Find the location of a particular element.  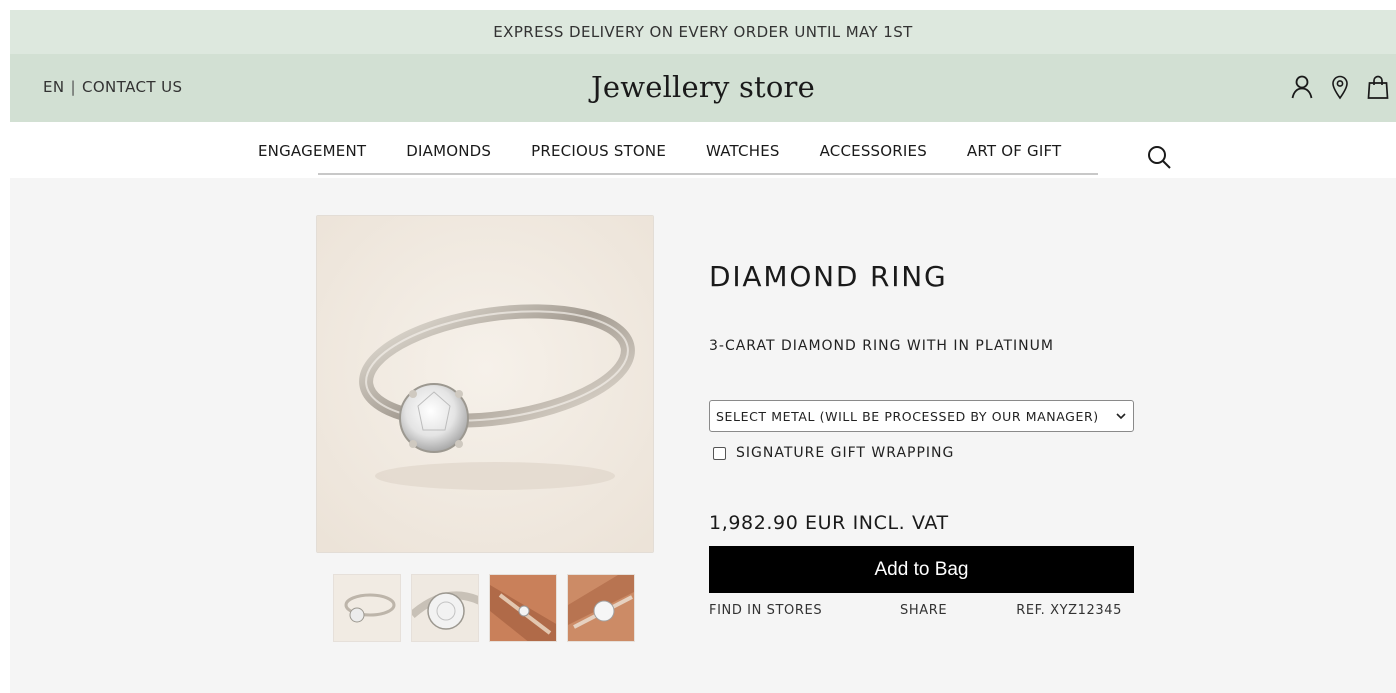

thumbnail-worn-image is located at coordinates (601, 608).